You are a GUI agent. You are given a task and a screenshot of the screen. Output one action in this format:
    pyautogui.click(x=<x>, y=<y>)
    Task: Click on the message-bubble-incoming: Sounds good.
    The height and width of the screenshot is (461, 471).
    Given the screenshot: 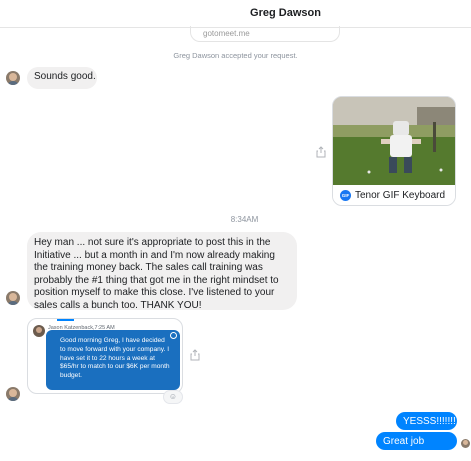 What is the action you would take?
    pyautogui.click(x=62, y=78)
    